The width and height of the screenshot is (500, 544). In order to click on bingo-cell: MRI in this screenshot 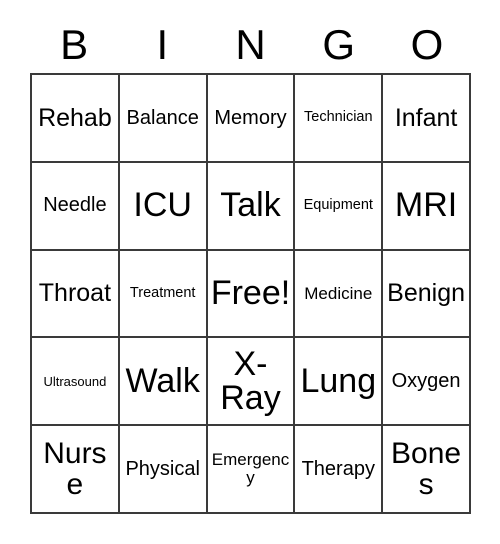, I will do `click(427, 206)`.